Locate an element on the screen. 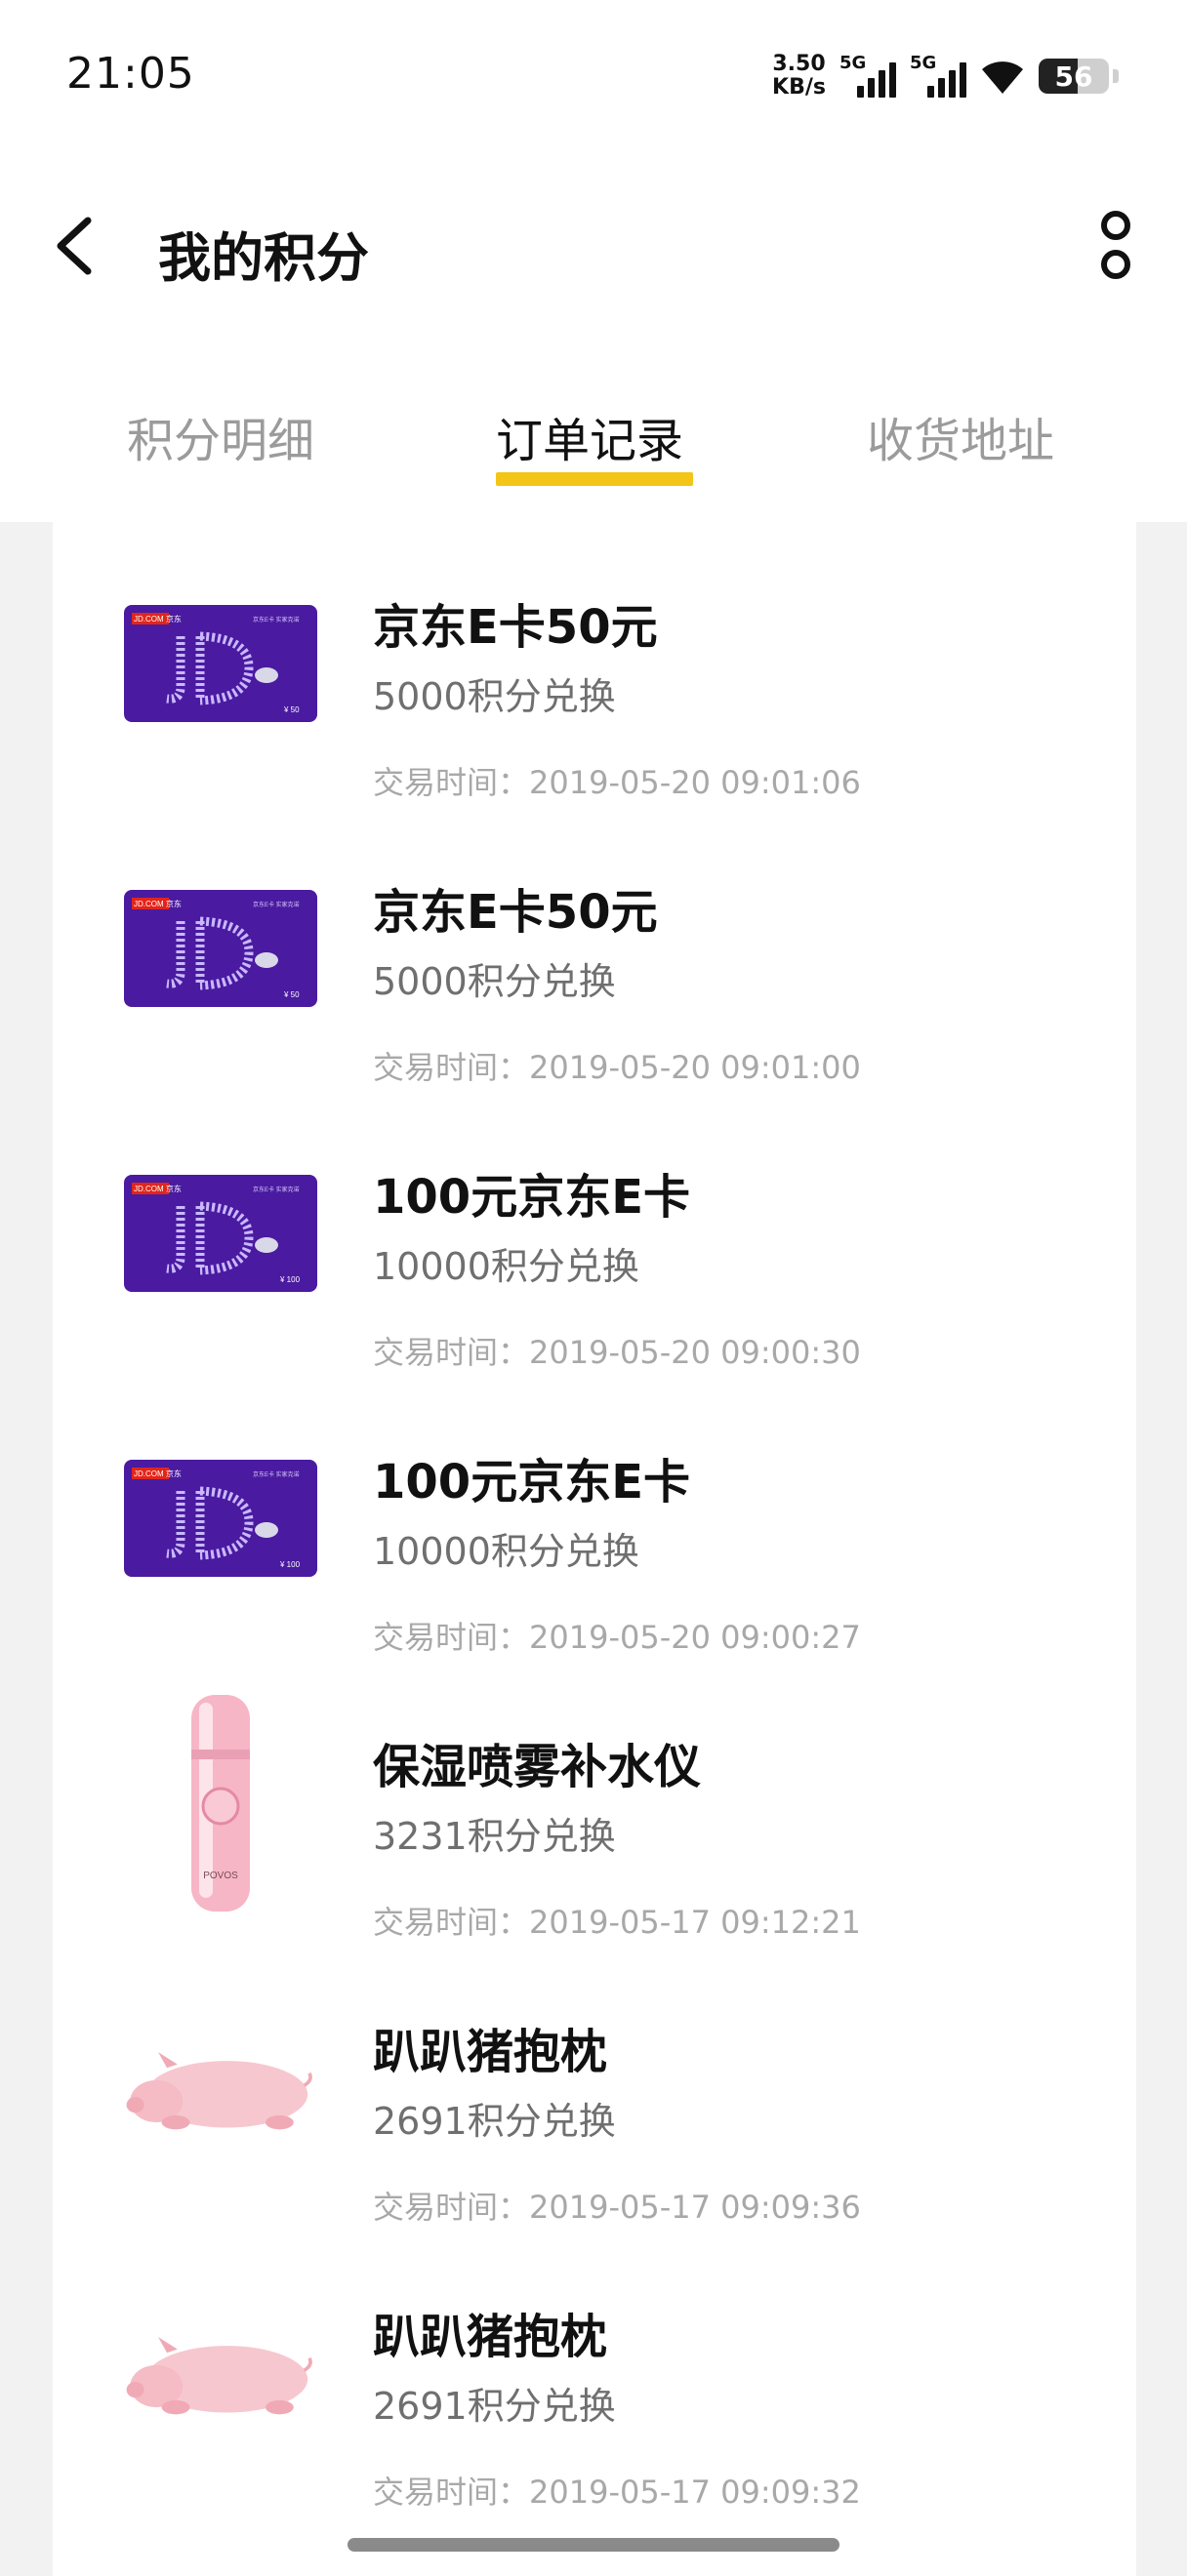  order-item: 趴趴猪抱枕 2691积分兑换 交易时间：2019-05-17 09:09:32 is located at coordinates (594, 2374).